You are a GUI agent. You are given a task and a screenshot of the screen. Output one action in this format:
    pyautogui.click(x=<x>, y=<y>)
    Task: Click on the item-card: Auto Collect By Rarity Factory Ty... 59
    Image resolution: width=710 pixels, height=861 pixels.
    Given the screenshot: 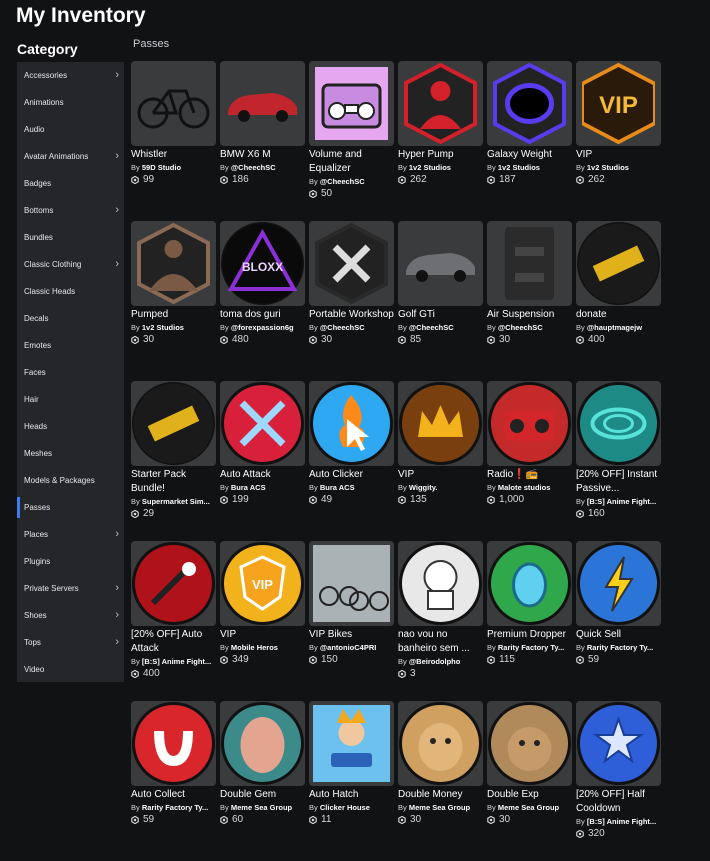 What is the action you would take?
    pyautogui.click(x=173, y=781)
    